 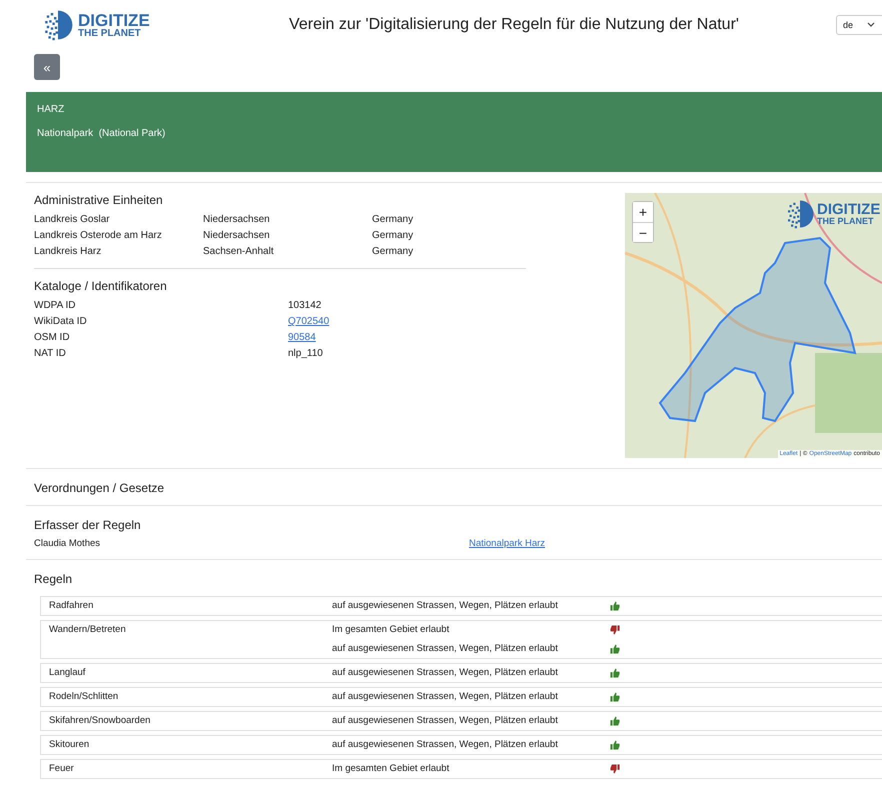 What do you see at coordinates (507, 543) in the screenshot?
I see `organization-link: Nationalpark Harz` at bounding box center [507, 543].